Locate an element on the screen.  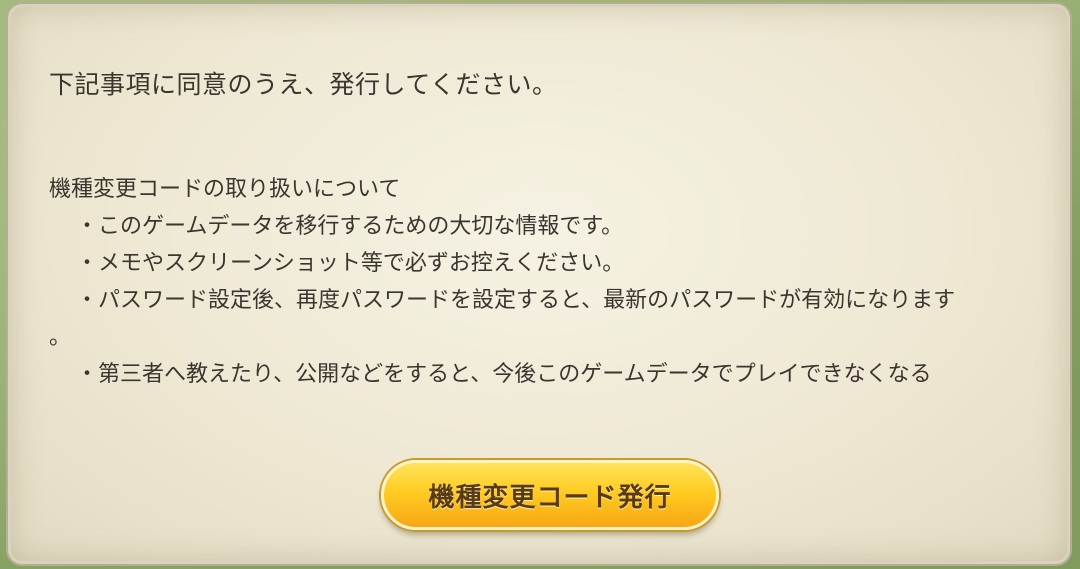
dialog-heading: 下記事項に同意のうえ、発行してください。 is located at coordinates (303, 84).